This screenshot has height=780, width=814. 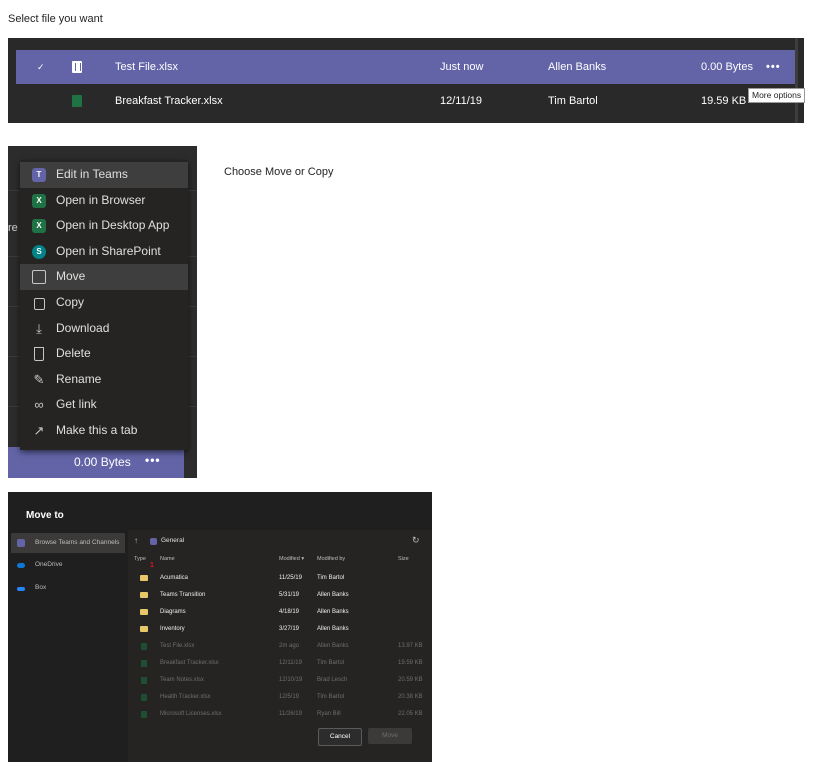 What do you see at coordinates (39, 379) in the screenshot?
I see `rename-icon: ✎` at bounding box center [39, 379].